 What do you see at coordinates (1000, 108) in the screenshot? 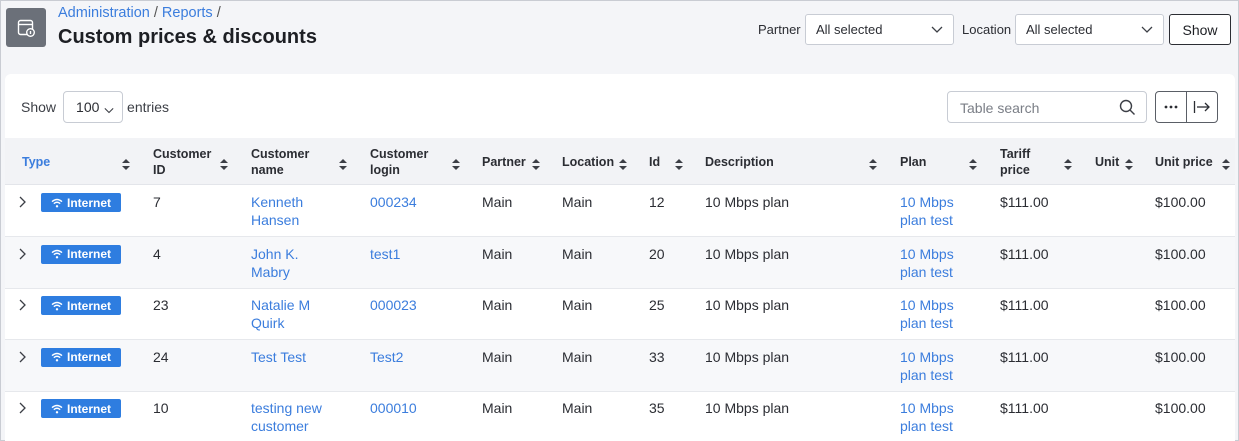
I see `table-search-placeholder: Table search` at bounding box center [1000, 108].